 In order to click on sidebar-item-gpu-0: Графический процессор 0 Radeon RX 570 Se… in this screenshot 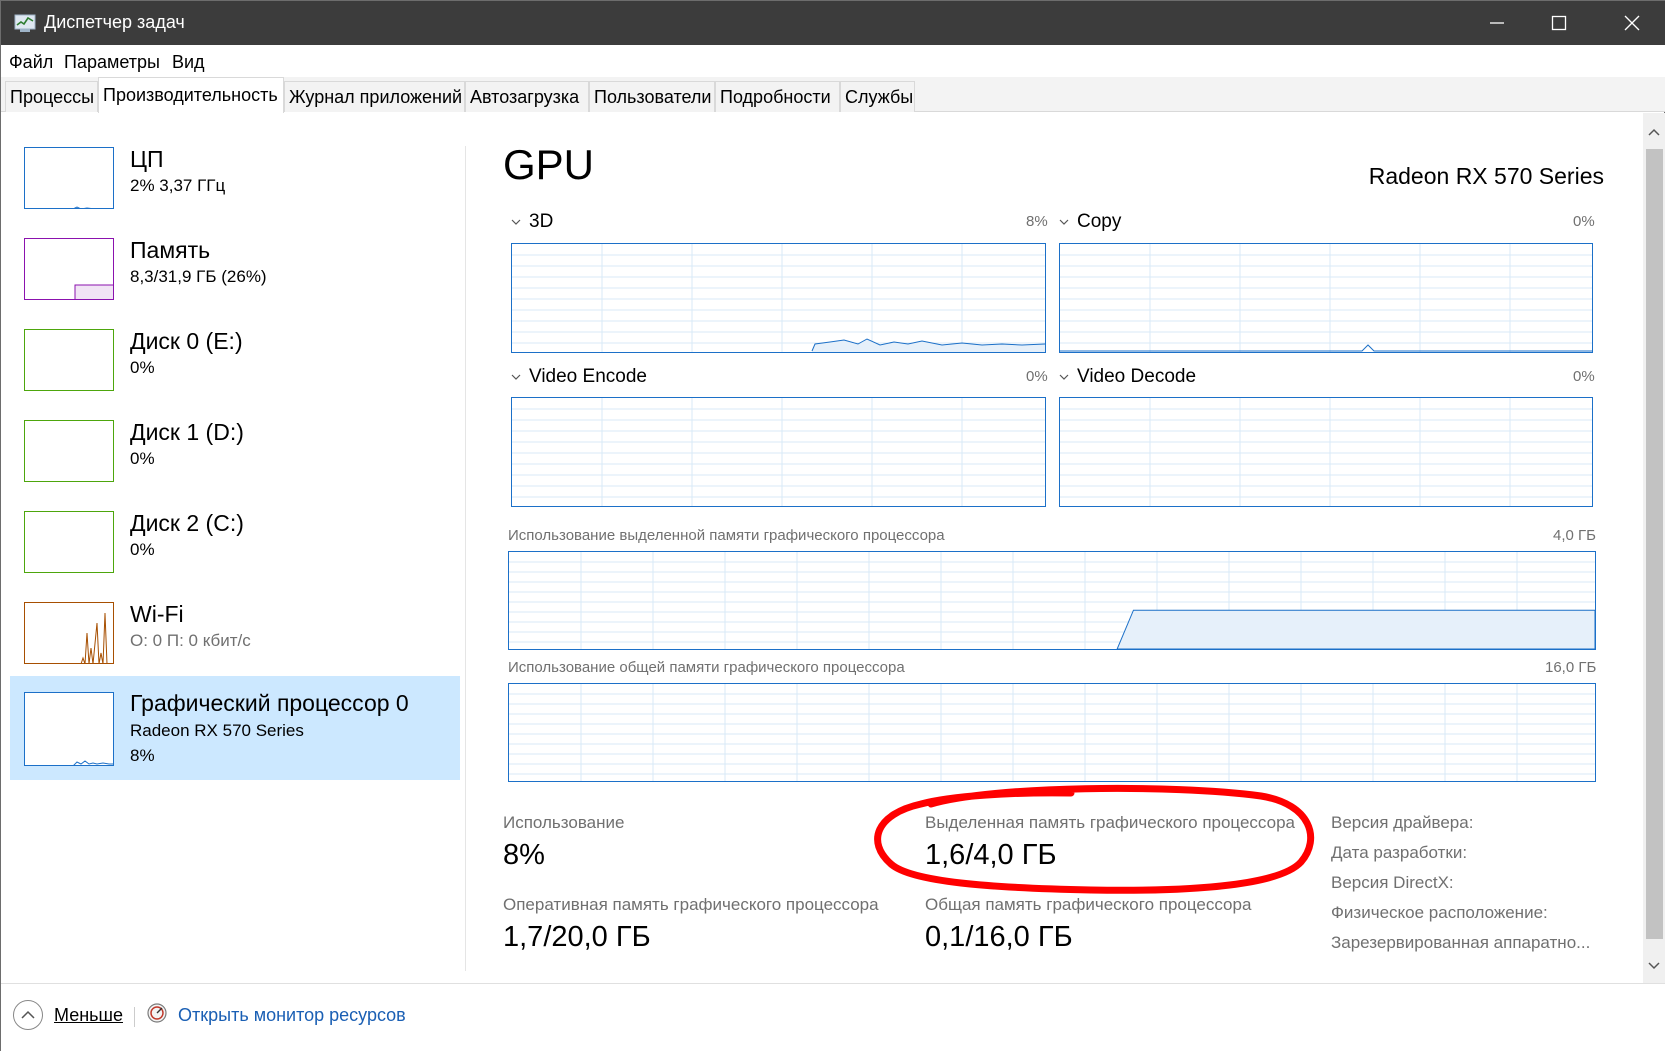, I will do `click(235, 728)`.